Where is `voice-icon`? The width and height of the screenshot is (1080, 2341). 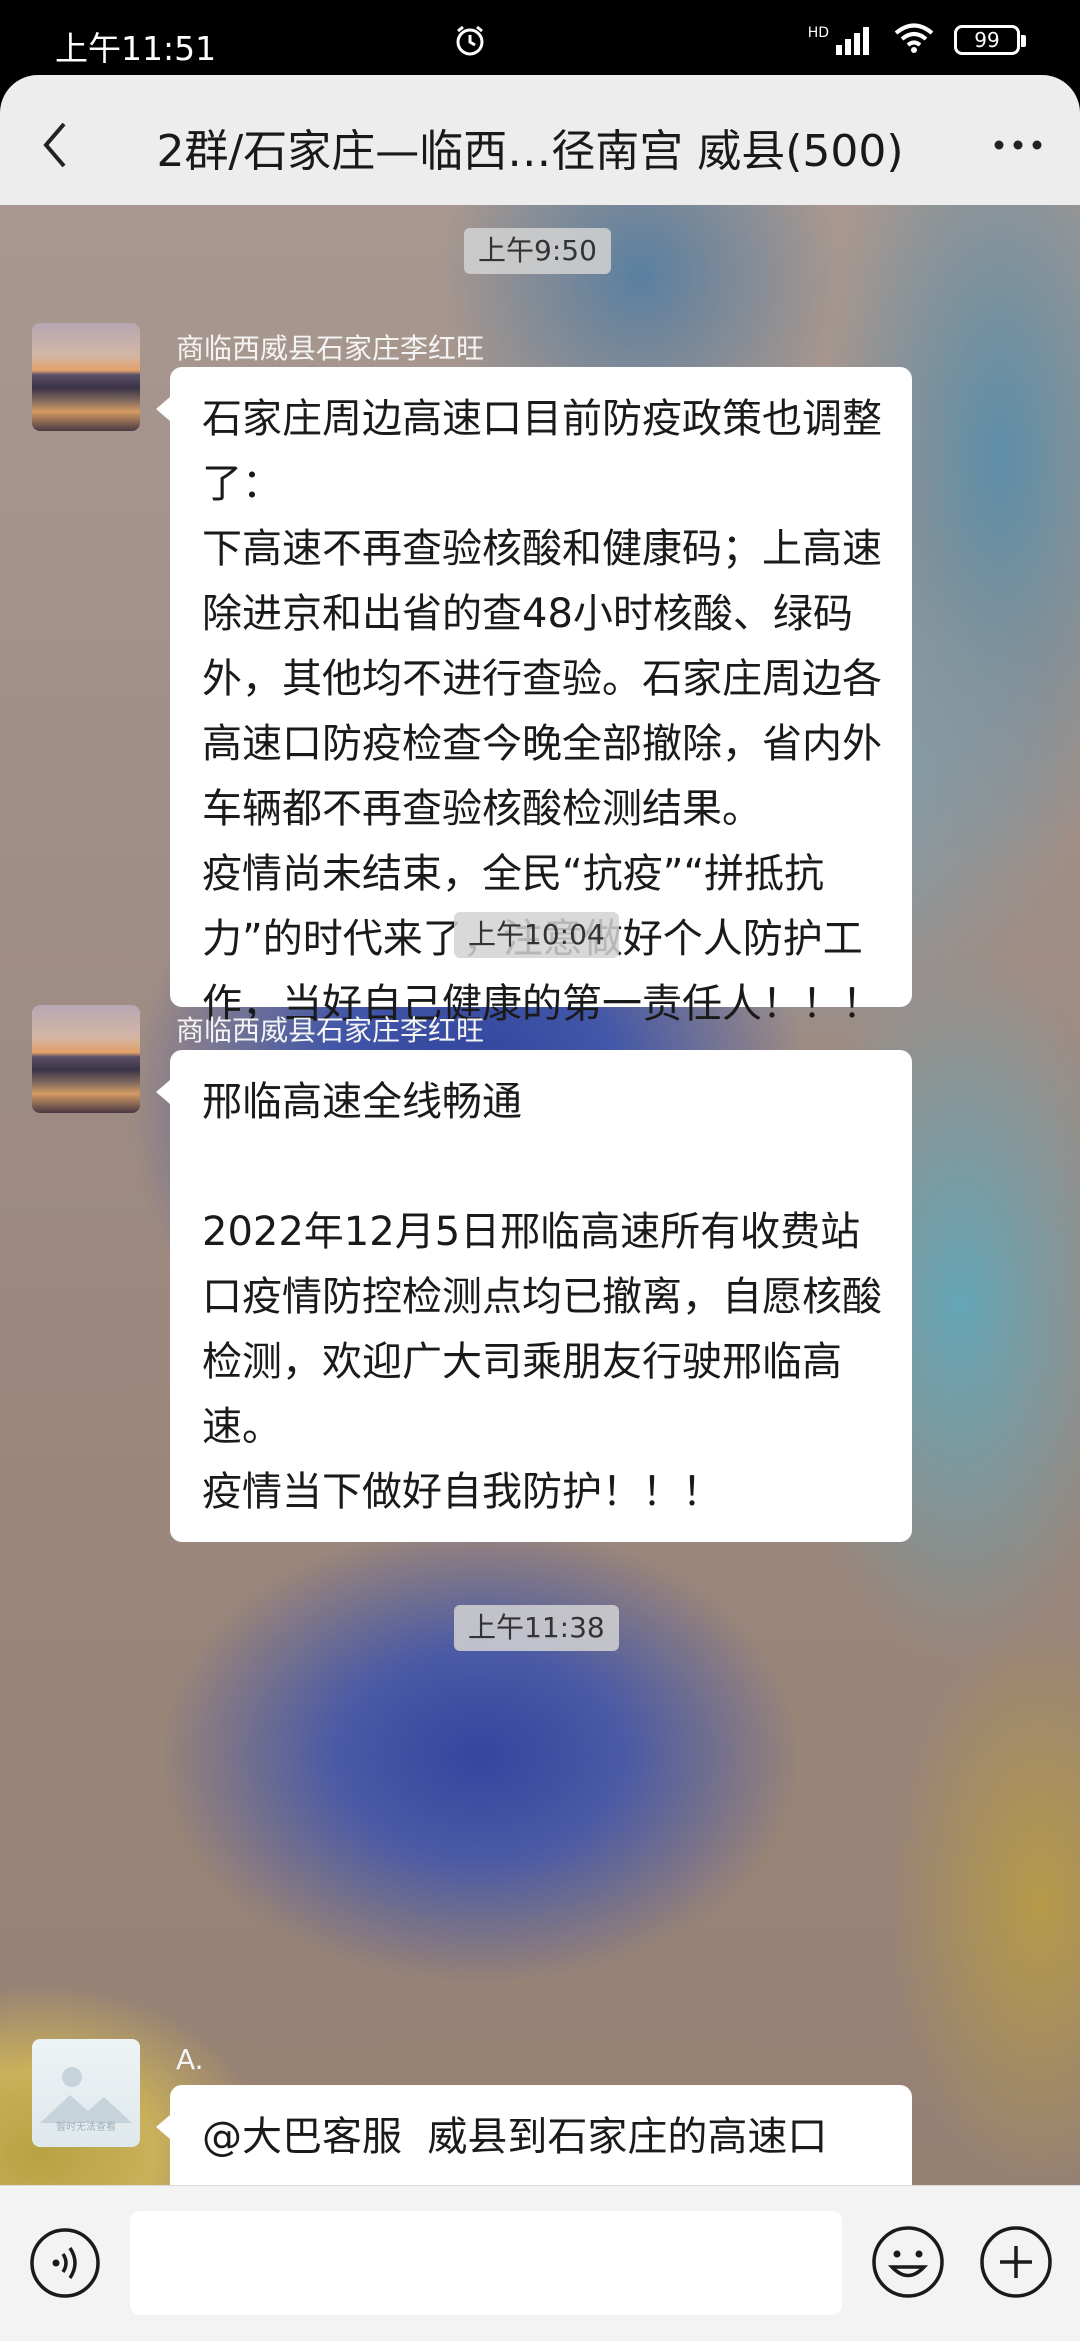 voice-icon is located at coordinates (65, 2263).